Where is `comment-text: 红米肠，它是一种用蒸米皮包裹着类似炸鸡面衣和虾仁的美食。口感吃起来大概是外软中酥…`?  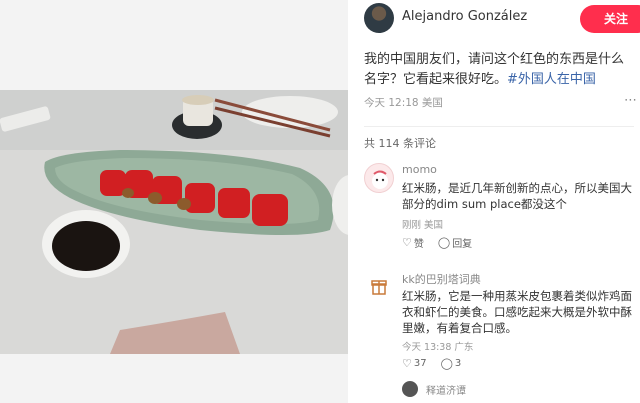
comment-text: 红米肠，它是一种用蒸米皮包裹着类似炸鸡面衣和虾仁的美食。口感吃起来大概是外软中酥… is located at coordinates (517, 312).